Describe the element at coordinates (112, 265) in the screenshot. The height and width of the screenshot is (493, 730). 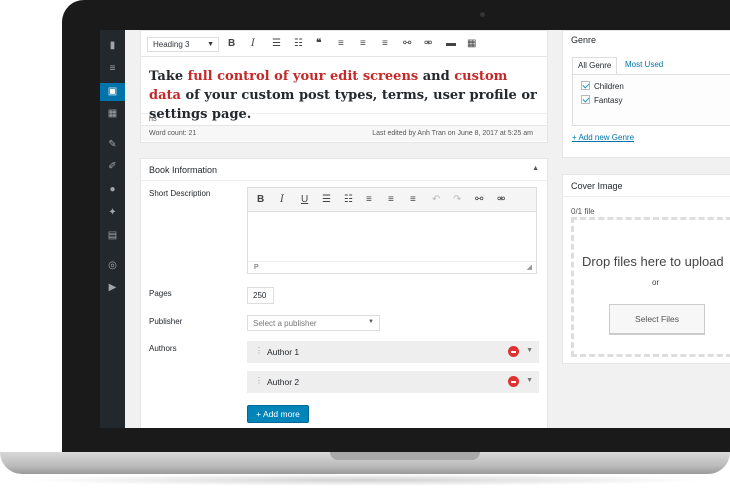
I see `visibility-icon: ◎` at that location.